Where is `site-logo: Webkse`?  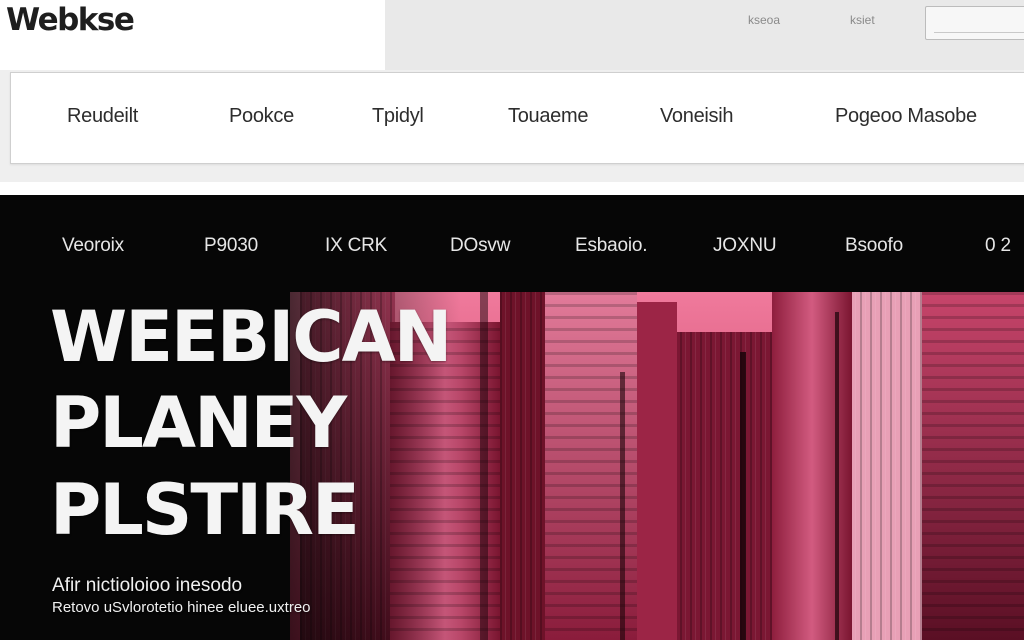 site-logo: Webkse is located at coordinates (70, 20).